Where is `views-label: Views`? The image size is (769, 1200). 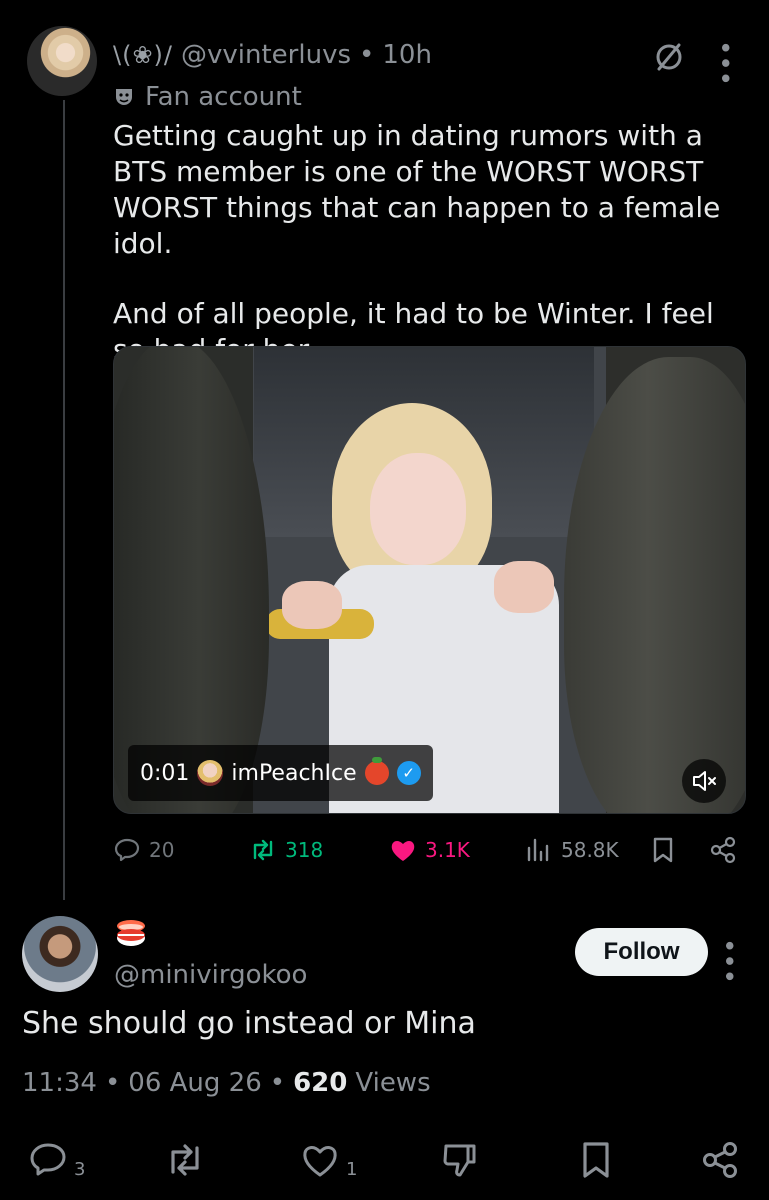 views-label: Views is located at coordinates (393, 1083).